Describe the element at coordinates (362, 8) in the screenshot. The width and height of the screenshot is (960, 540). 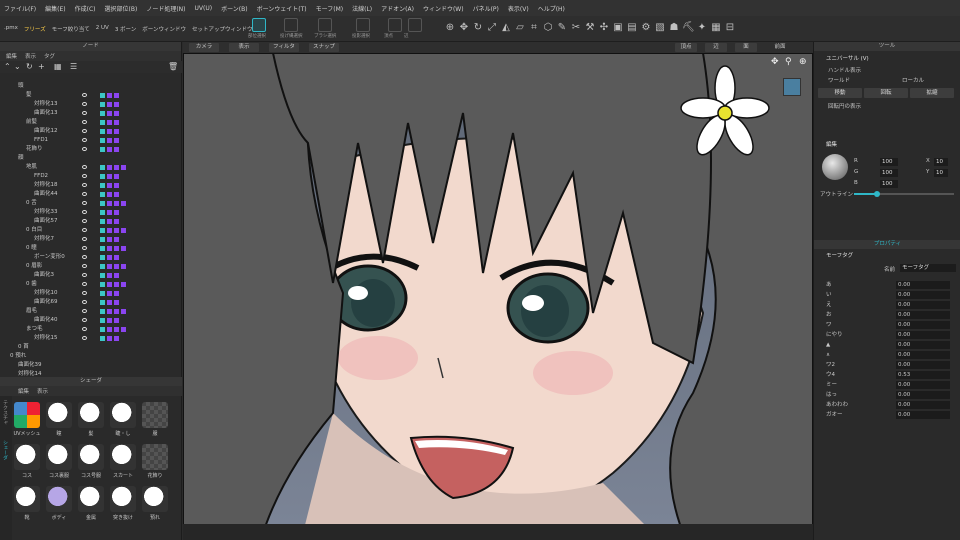
I see `menu-item-9: 法線(L)` at that location.